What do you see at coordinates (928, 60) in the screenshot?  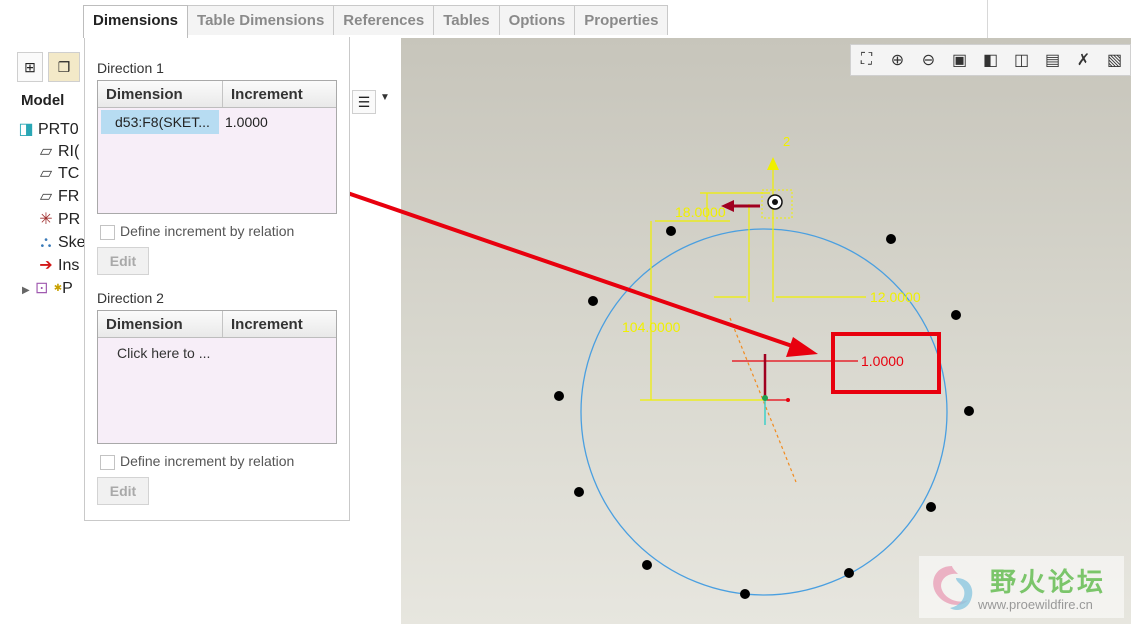 I see `zoom-out-icon: ⊖` at bounding box center [928, 60].